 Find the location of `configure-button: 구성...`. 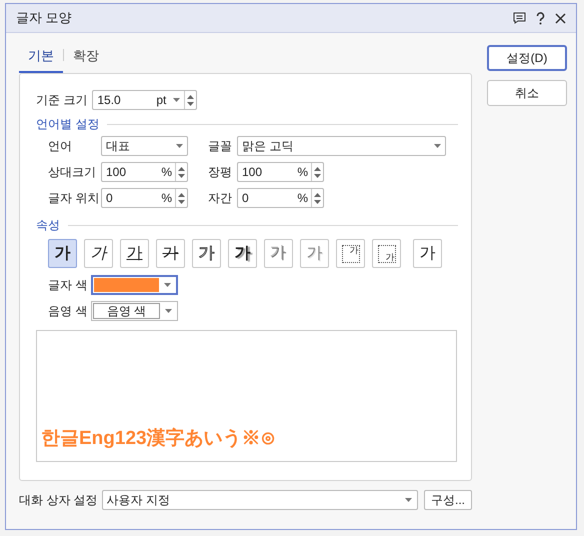

configure-button: 구성... is located at coordinates (448, 500).